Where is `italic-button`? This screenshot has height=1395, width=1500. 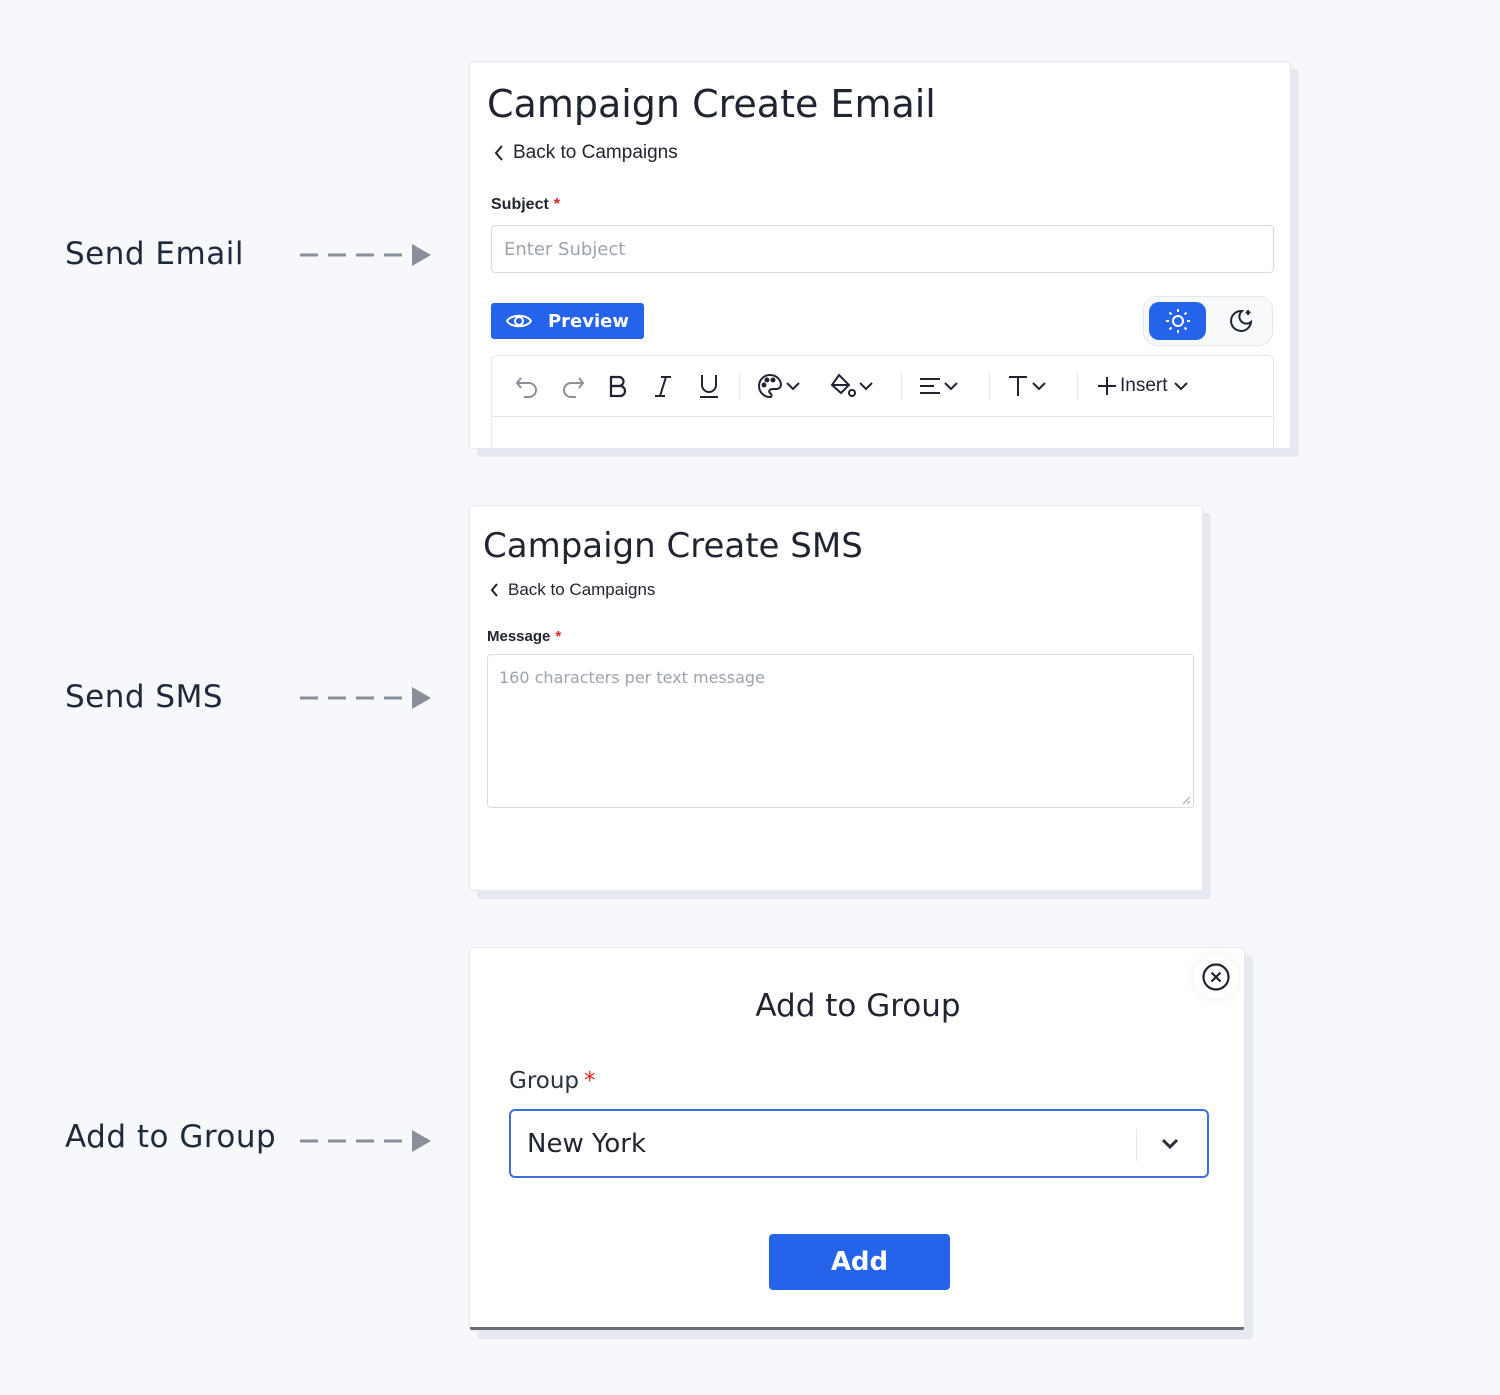
italic-button is located at coordinates (663, 386).